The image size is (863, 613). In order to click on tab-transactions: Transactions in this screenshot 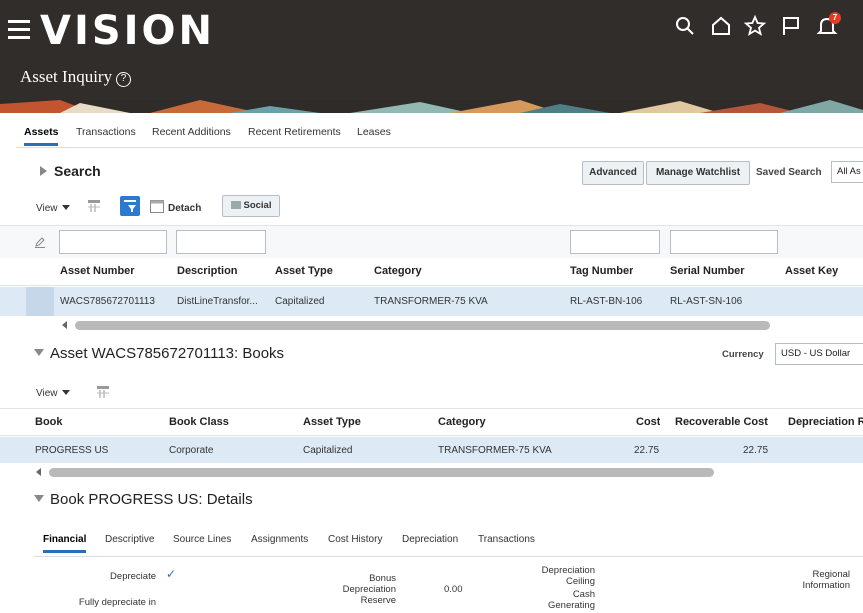, I will do `click(106, 132)`.